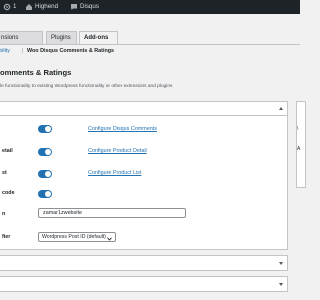 The height and width of the screenshot is (300, 320). I want to click on toggle-shortcode, so click(45, 194).